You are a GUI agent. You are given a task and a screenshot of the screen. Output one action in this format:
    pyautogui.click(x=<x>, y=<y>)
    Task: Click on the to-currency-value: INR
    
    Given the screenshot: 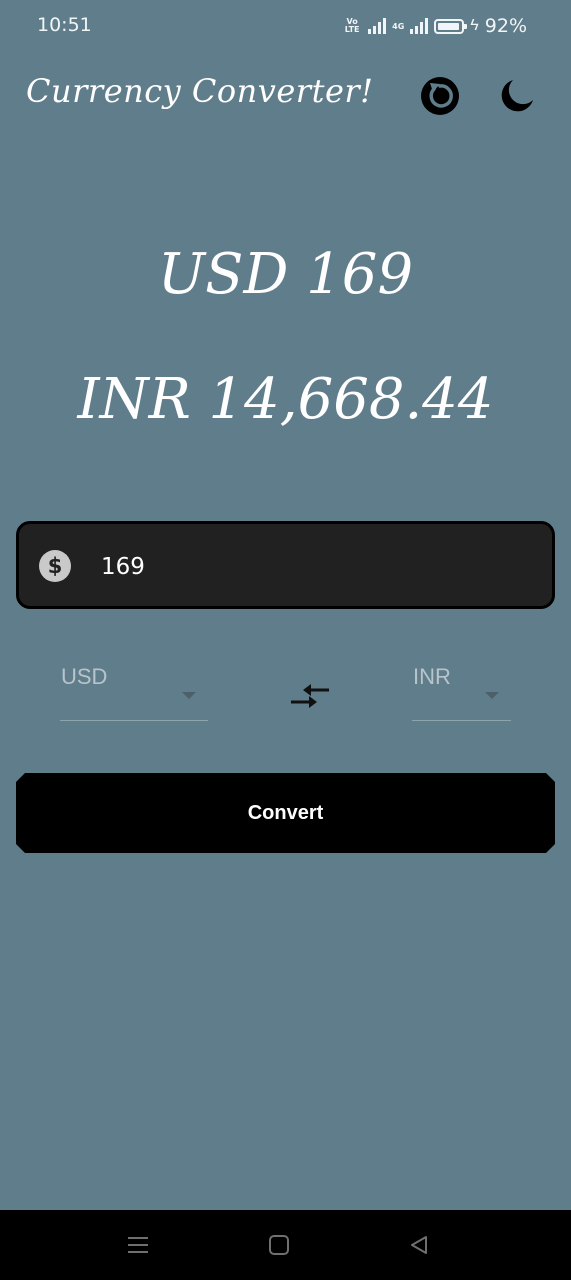 What is the action you would take?
    pyautogui.click(x=432, y=676)
    